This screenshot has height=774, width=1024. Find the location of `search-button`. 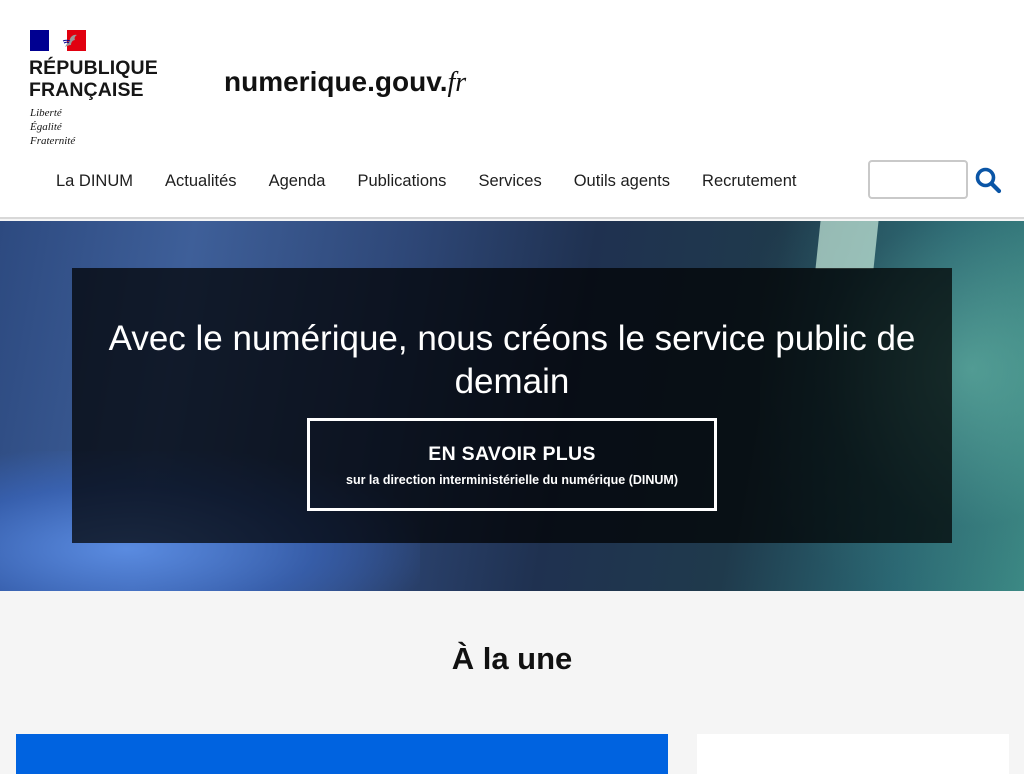

search-button is located at coordinates (988, 180).